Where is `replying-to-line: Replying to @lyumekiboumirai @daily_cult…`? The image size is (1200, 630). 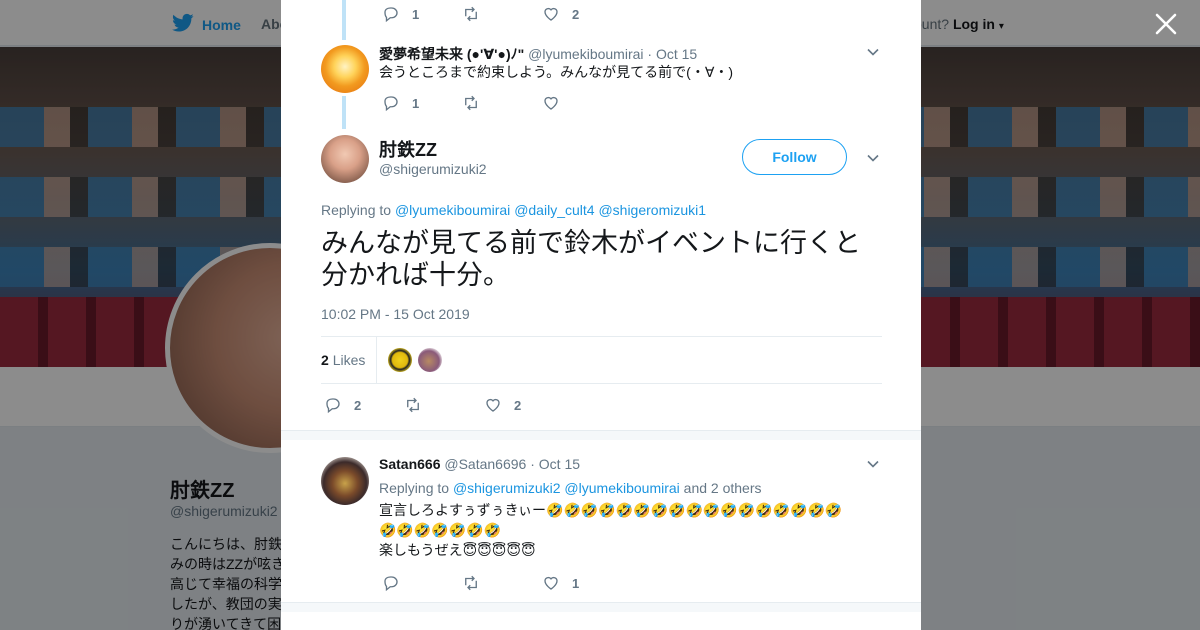
replying-to-line: Replying to @lyumekiboumirai @daily_cult… is located at coordinates (513, 210).